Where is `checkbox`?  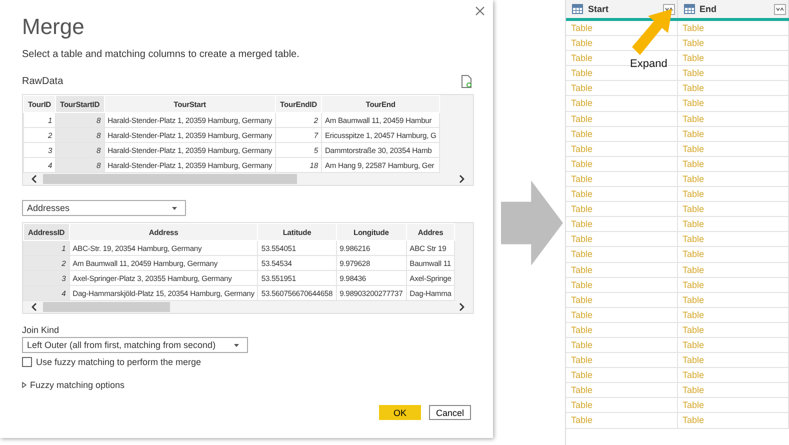
checkbox is located at coordinates (27, 362).